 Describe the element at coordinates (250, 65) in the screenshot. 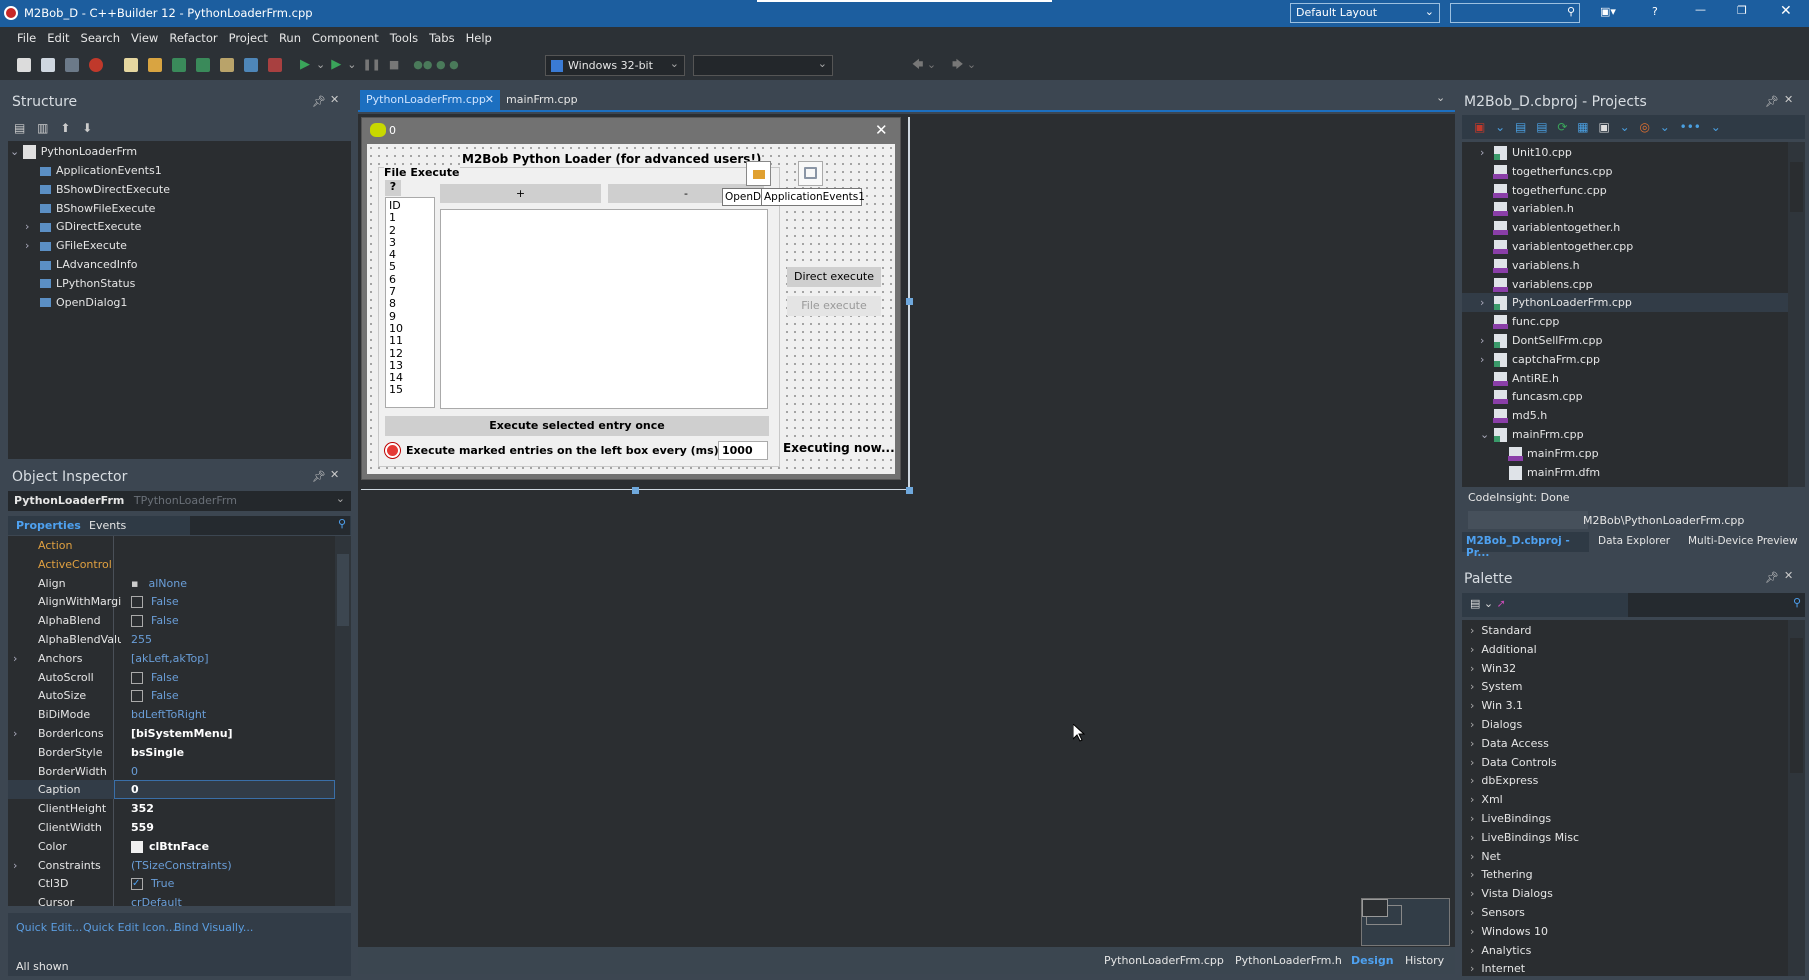

I see `toggle-form-icon` at that location.